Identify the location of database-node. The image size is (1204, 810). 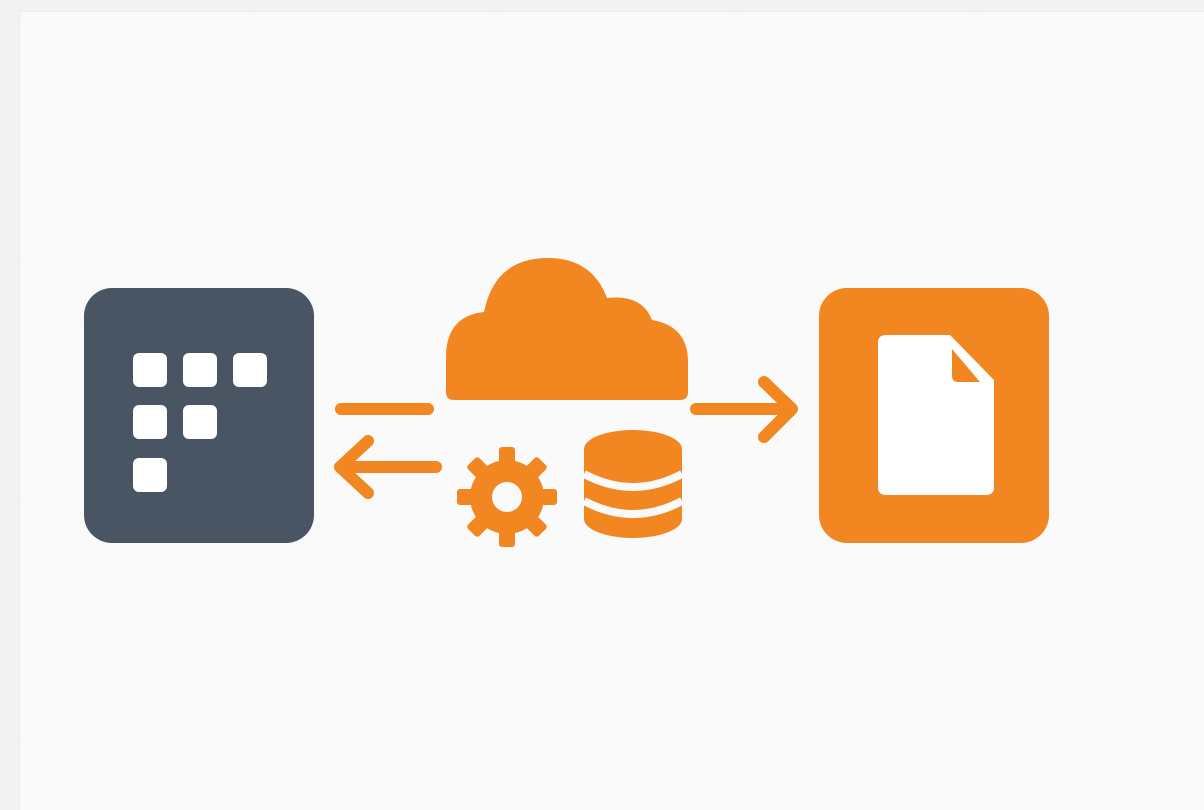
(633, 484).